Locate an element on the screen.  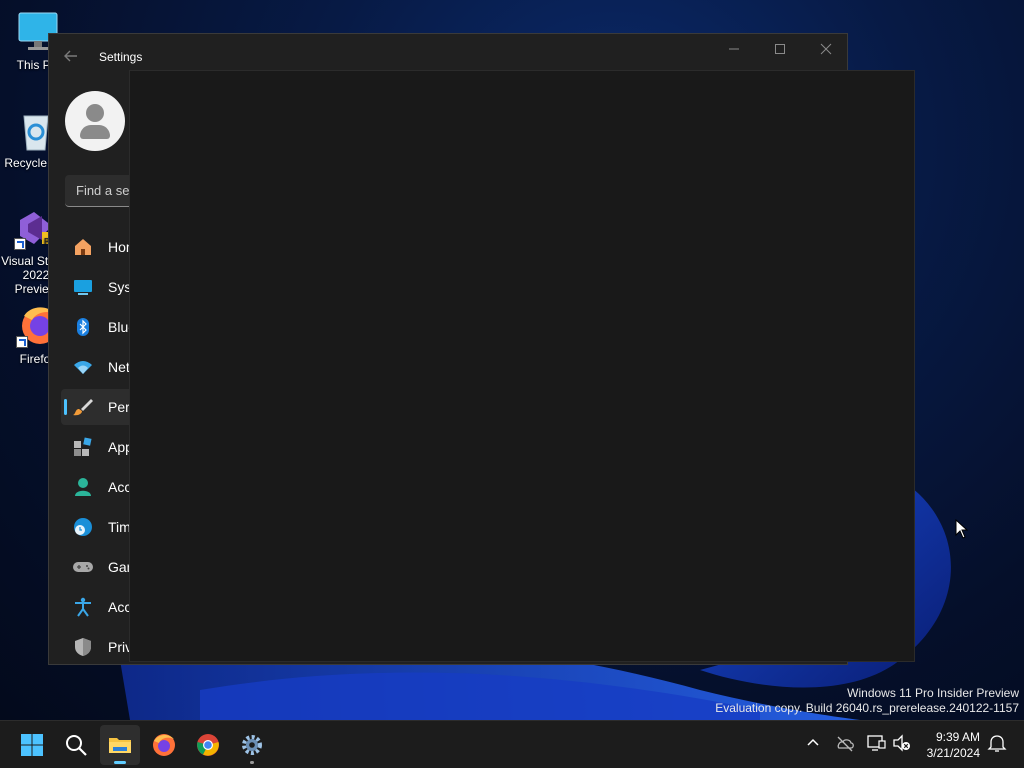
chrome-icon is located at coordinates (208, 745).